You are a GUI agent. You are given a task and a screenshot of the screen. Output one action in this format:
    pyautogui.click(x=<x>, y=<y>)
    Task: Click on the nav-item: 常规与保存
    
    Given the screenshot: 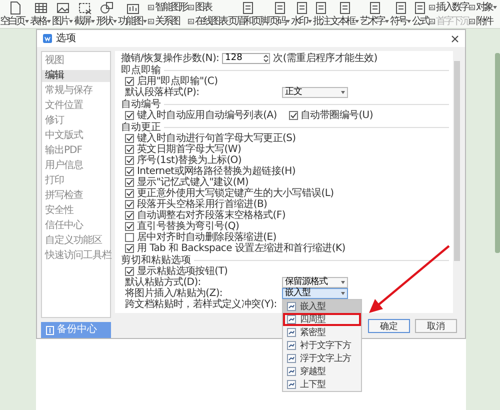 What is the action you would take?
    pyautogui.click(x=76, y=91)
    